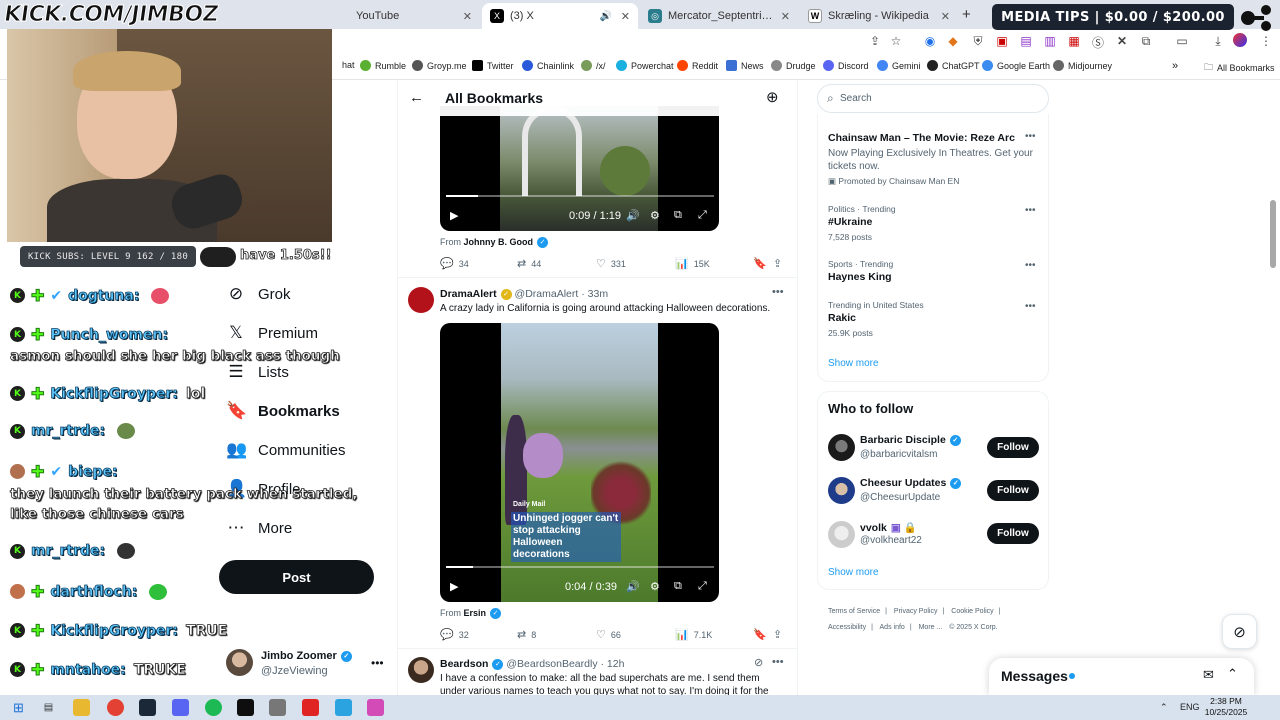 Image resolution: width=1280 pixels, height=720 pixels. Describe the element at coordinates (879, 16) in the screenshot. I see `tab-wikipedia: W Skræling - Wikipedia ✕` at that location.